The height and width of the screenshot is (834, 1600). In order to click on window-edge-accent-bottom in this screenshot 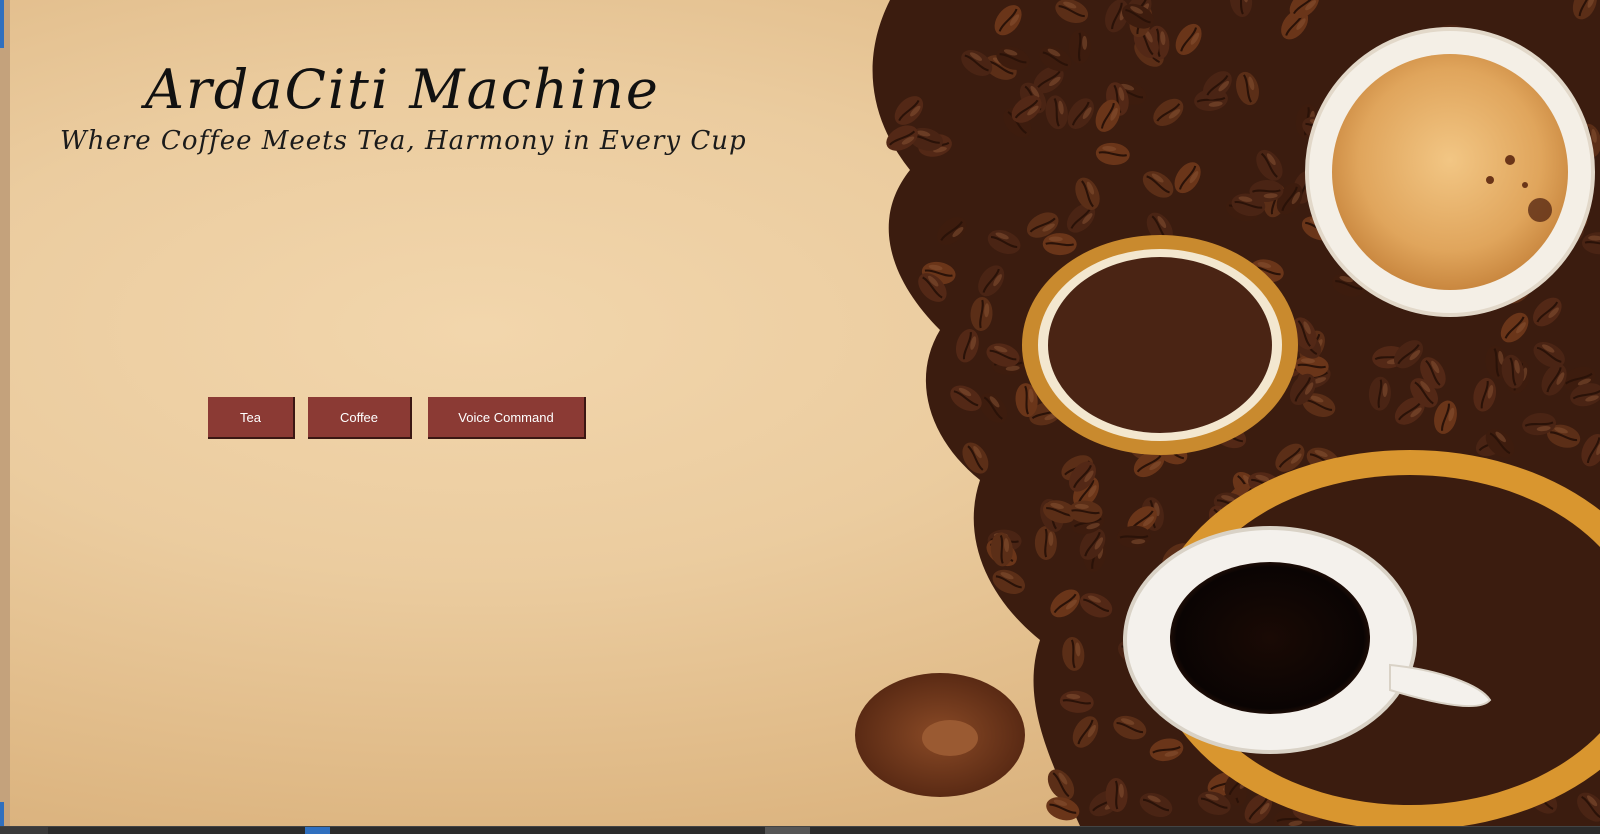, I will do `click(2, 814)`.